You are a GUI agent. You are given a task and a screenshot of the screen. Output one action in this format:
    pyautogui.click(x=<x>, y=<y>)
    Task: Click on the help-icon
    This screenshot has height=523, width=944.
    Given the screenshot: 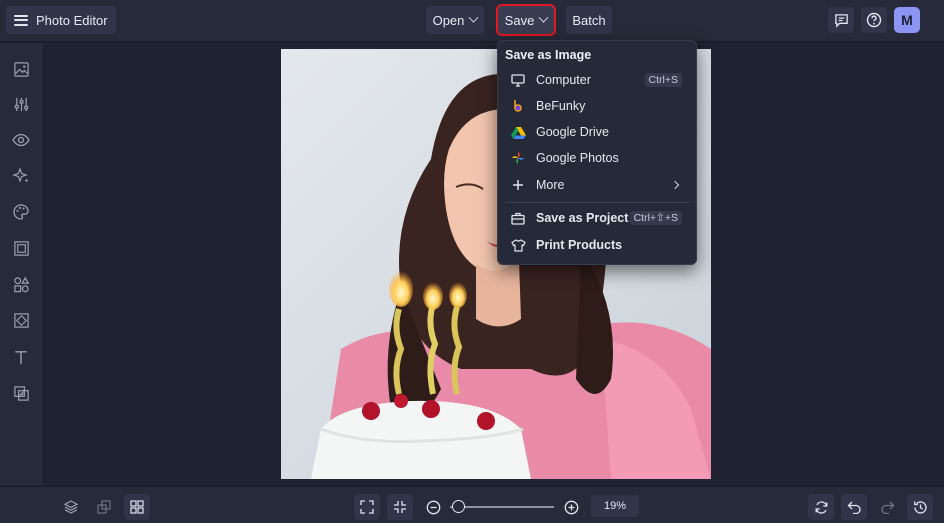 What is the action you would take?
    pyautogui.click(x=874, y=20)
    